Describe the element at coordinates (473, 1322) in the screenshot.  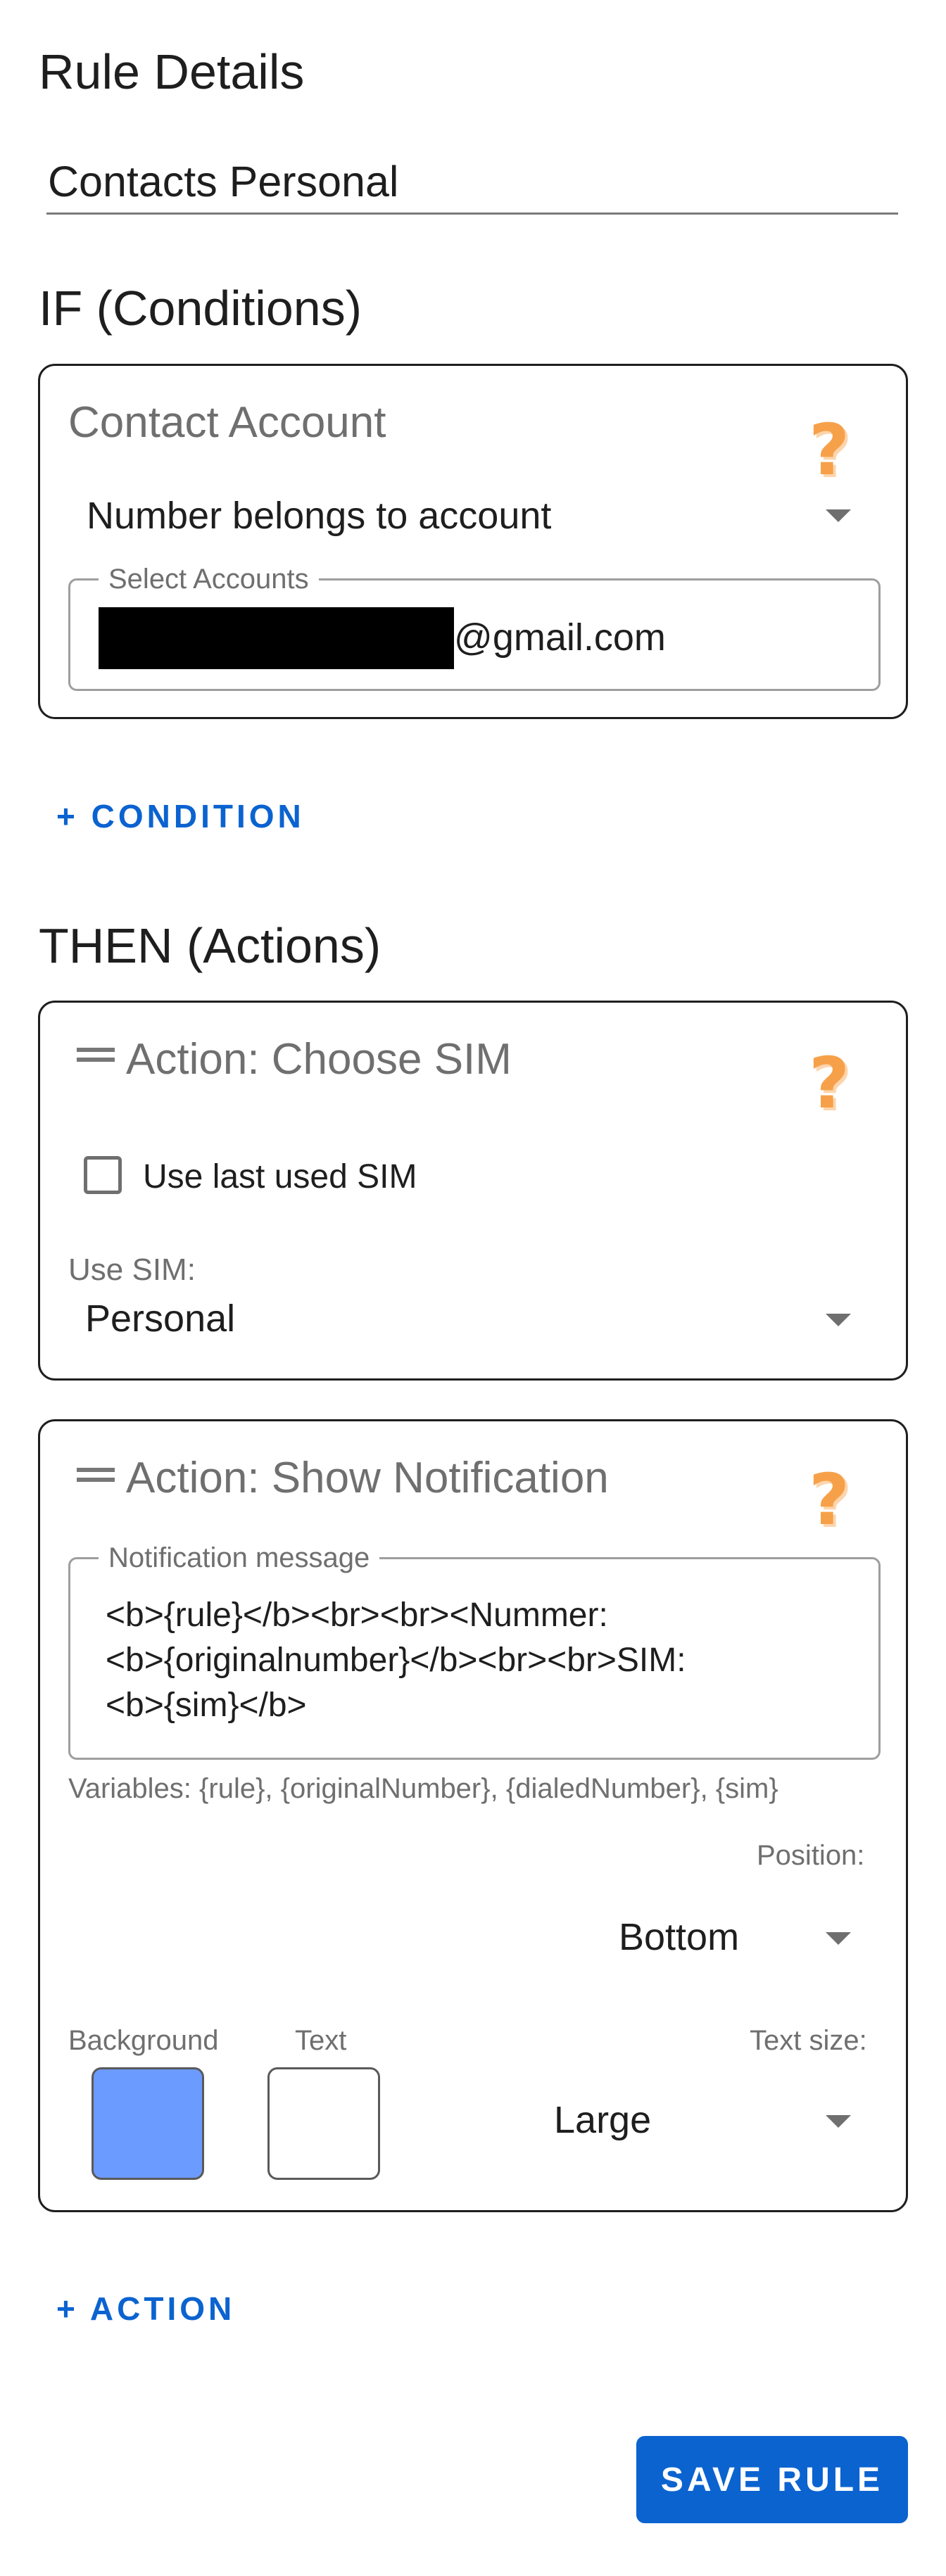
I see `use-sim-dropdown: Personal` at that location.